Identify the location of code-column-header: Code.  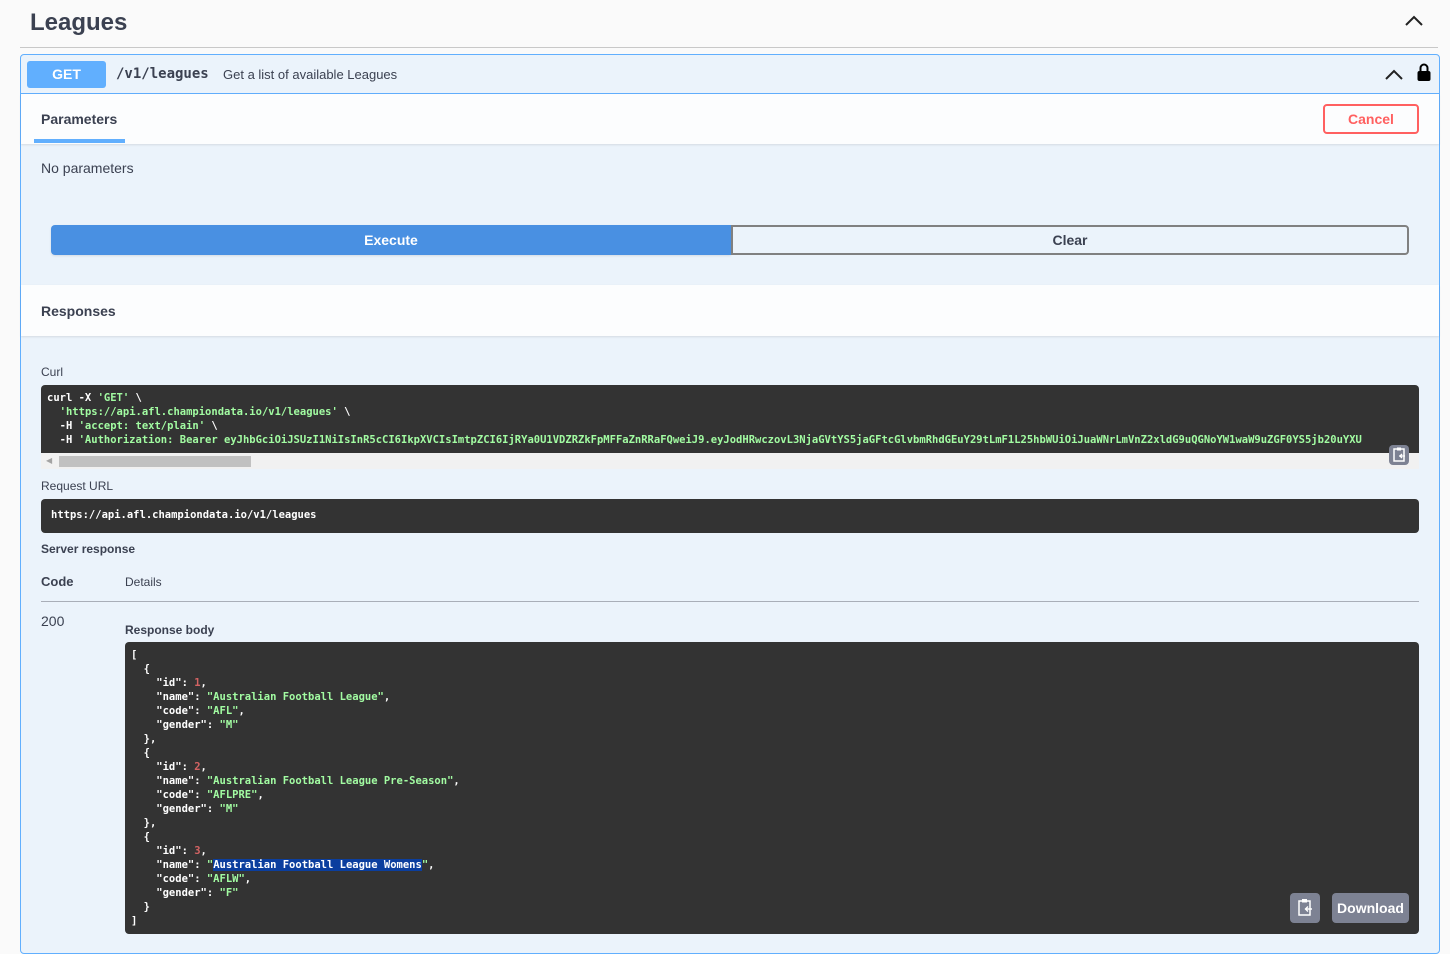
(57, 581).